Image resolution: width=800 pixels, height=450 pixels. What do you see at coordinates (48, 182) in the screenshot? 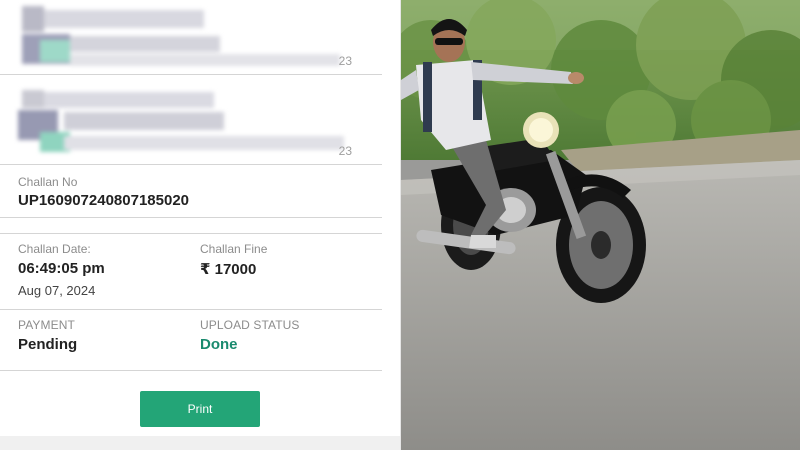
I see `challan-number-label: Challan No` at bounding box center [48, 182].